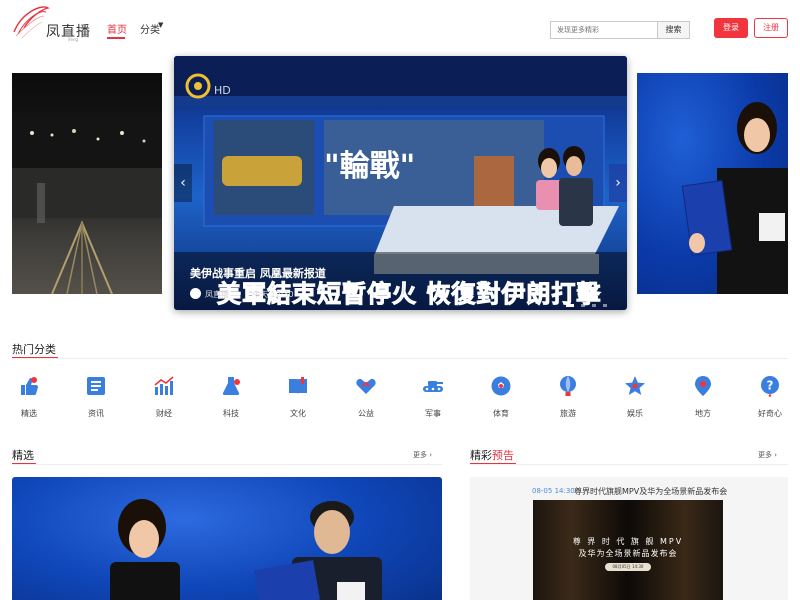 The width and height of the screenshot is (800, 600). I want to click on book-icon, so click(298, 385).